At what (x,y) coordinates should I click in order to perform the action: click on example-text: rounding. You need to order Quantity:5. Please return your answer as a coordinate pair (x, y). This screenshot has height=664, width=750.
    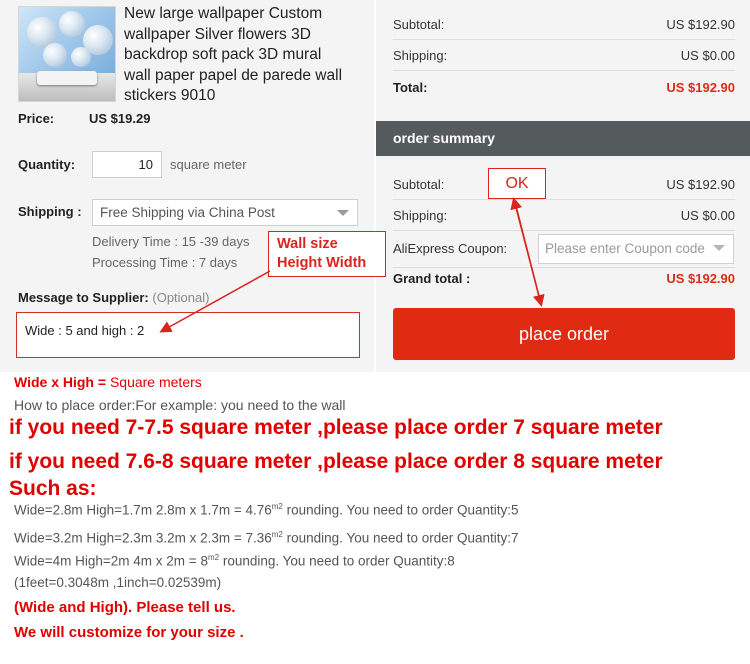
    Looking at the image, I should click on (400, 510).